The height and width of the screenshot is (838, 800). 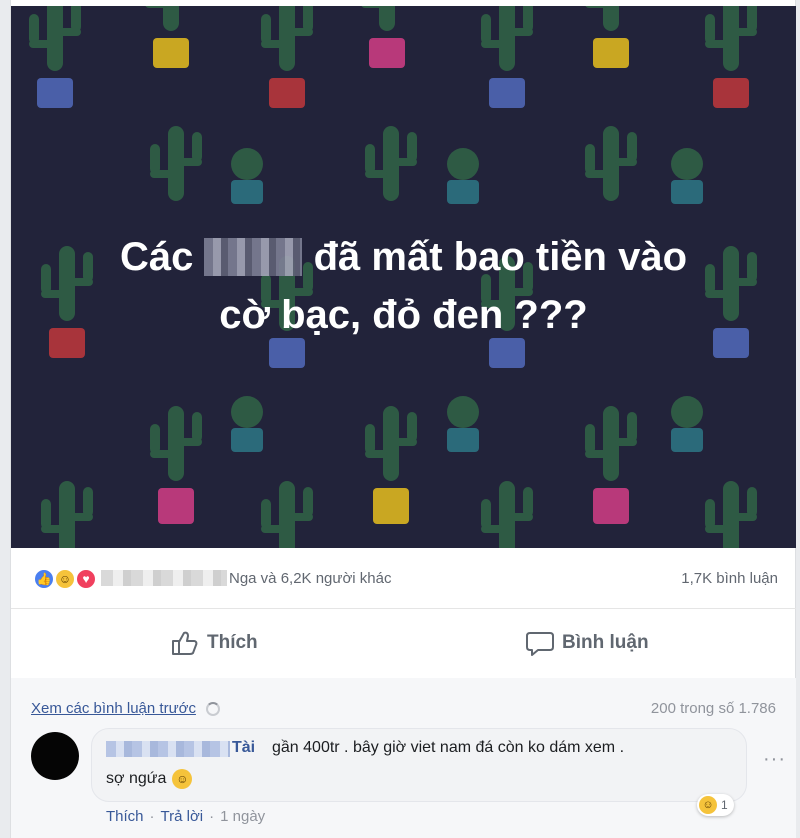 I want to click on blush-emoji-icon: ☺, so click(x=182, y=779).